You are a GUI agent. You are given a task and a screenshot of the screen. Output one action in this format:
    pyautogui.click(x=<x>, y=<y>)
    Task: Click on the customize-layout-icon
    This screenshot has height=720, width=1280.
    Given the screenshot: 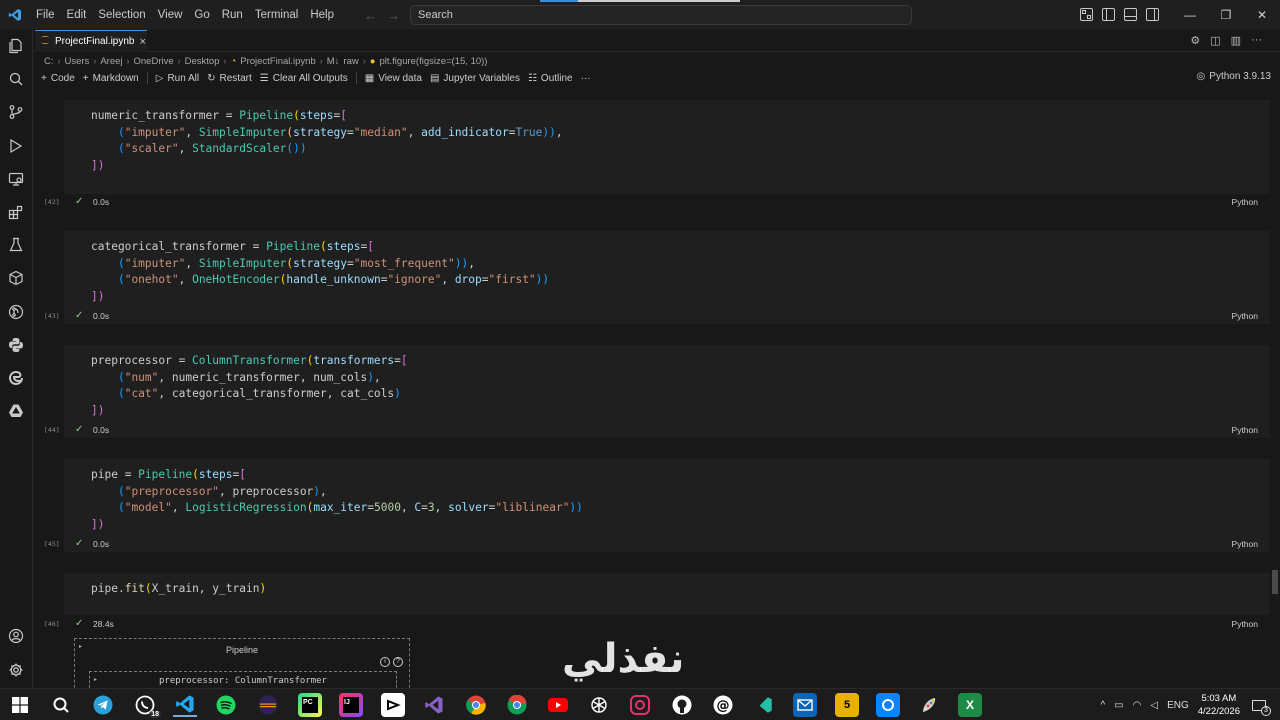 What is the action you would take?
    pyautogui.click(x=1086, y=14)
    